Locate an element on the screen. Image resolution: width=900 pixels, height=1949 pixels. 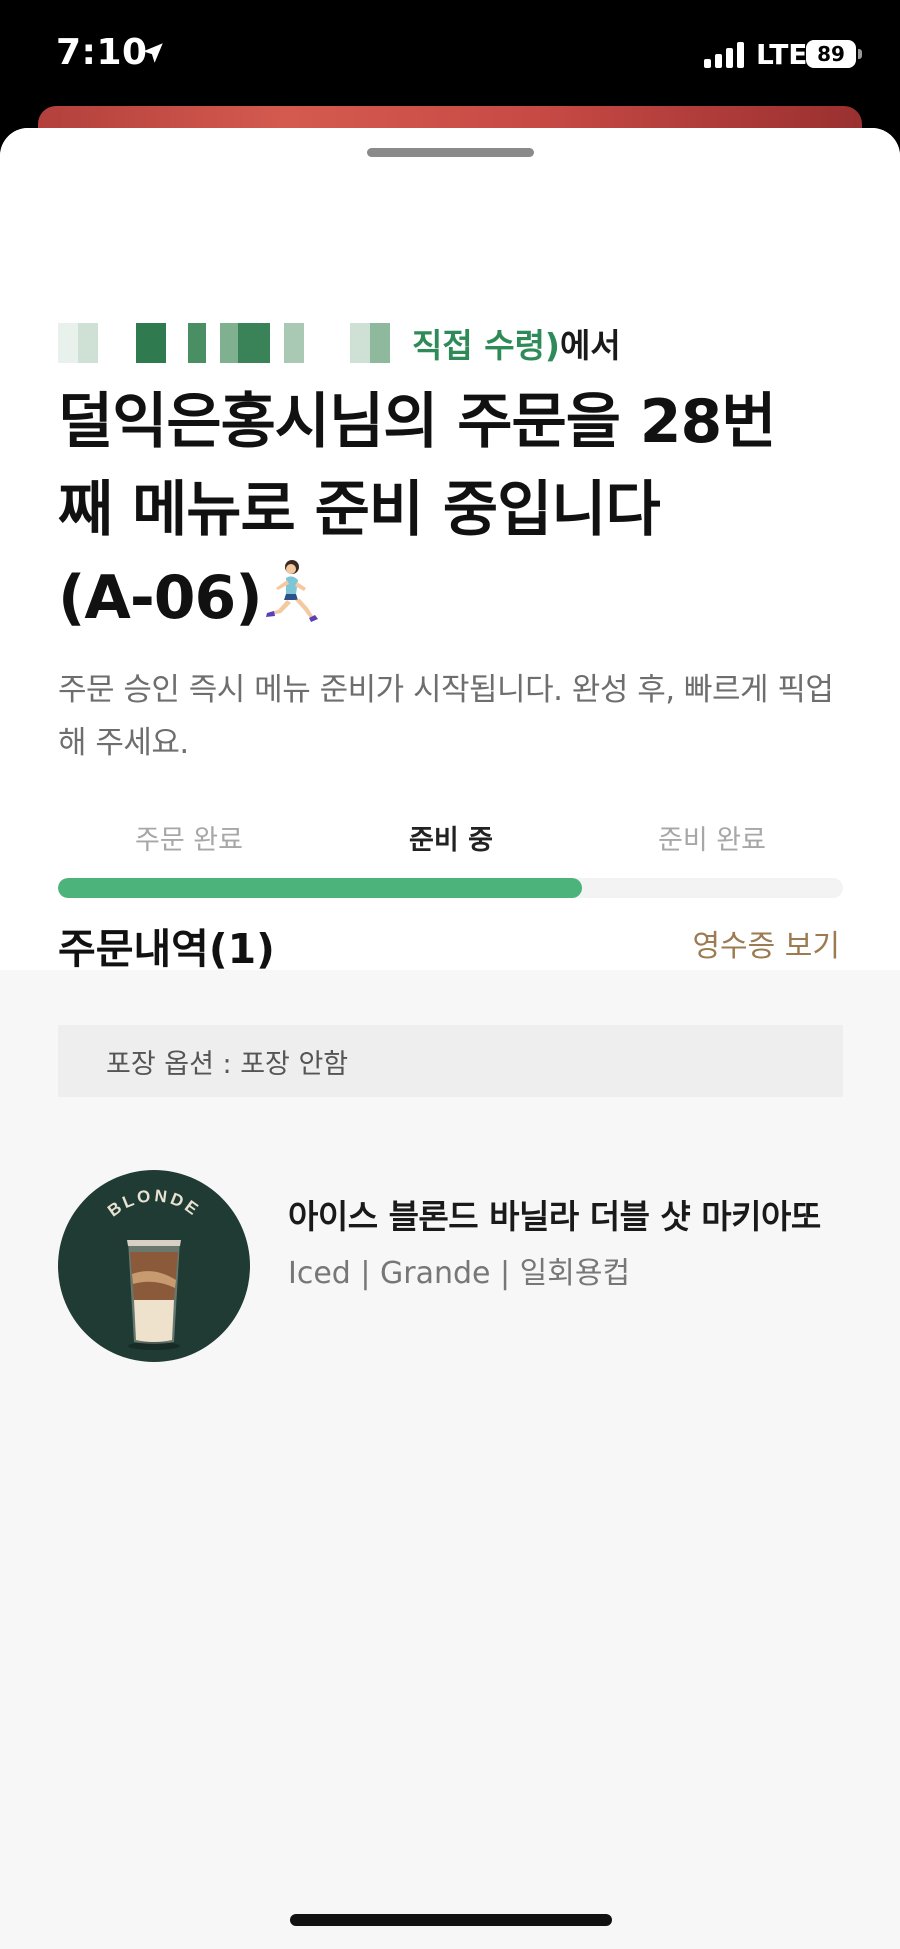
progress-bar is located at coordinates (450, 888).